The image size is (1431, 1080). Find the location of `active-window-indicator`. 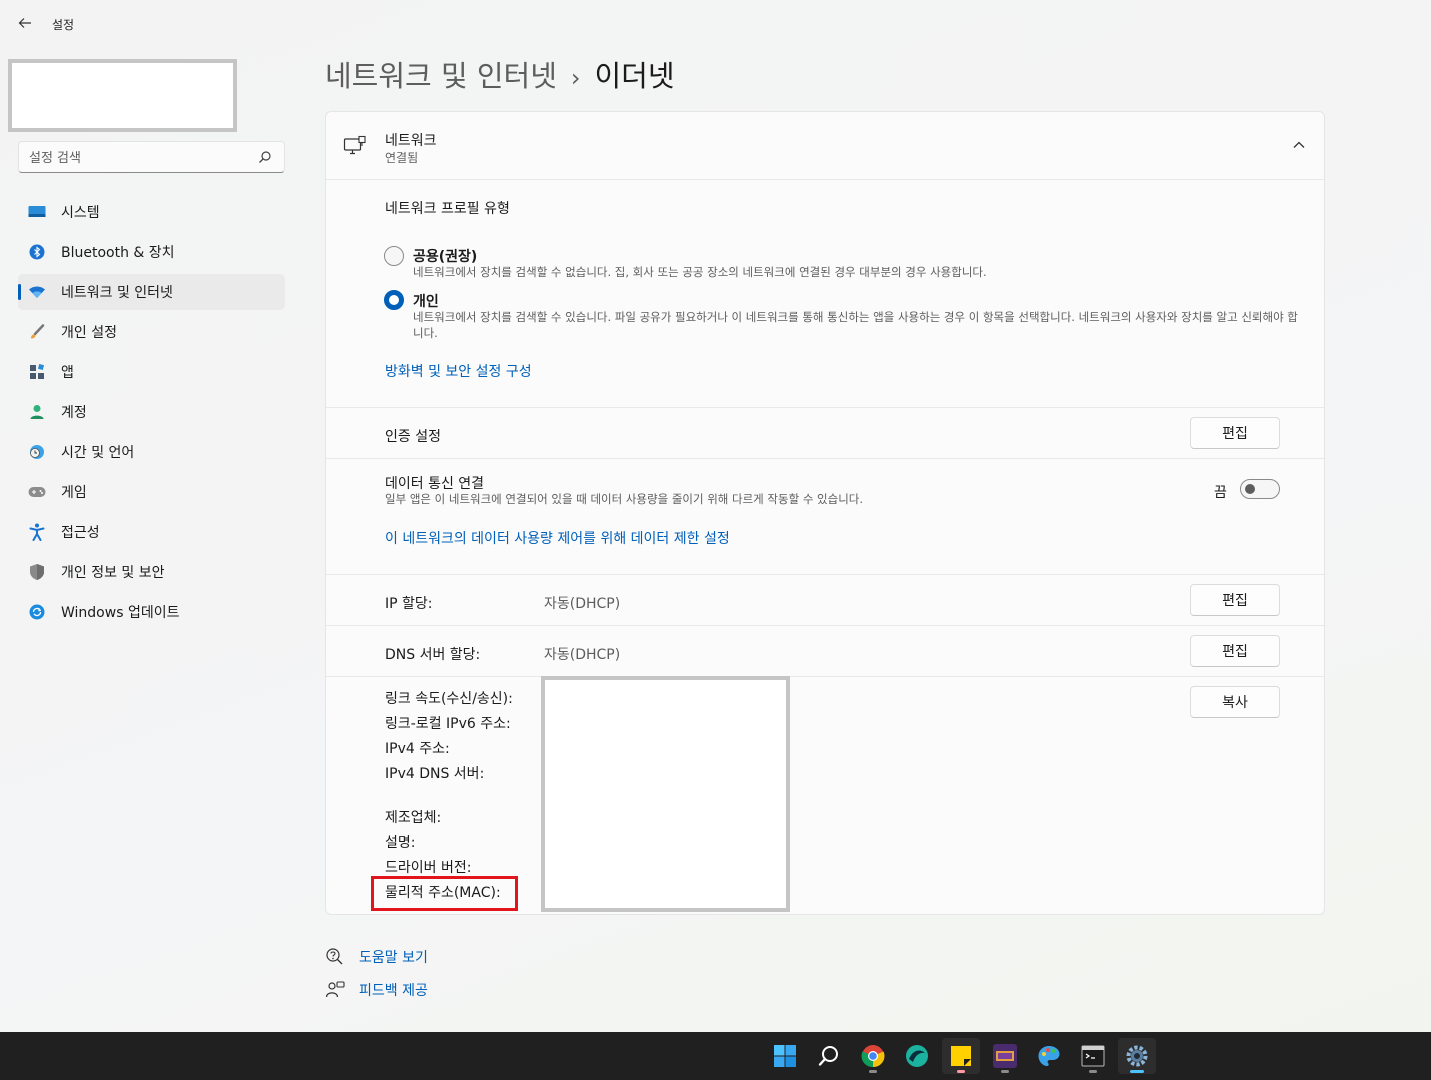

active-window-indicator is located at coordinates (1137, 1071).